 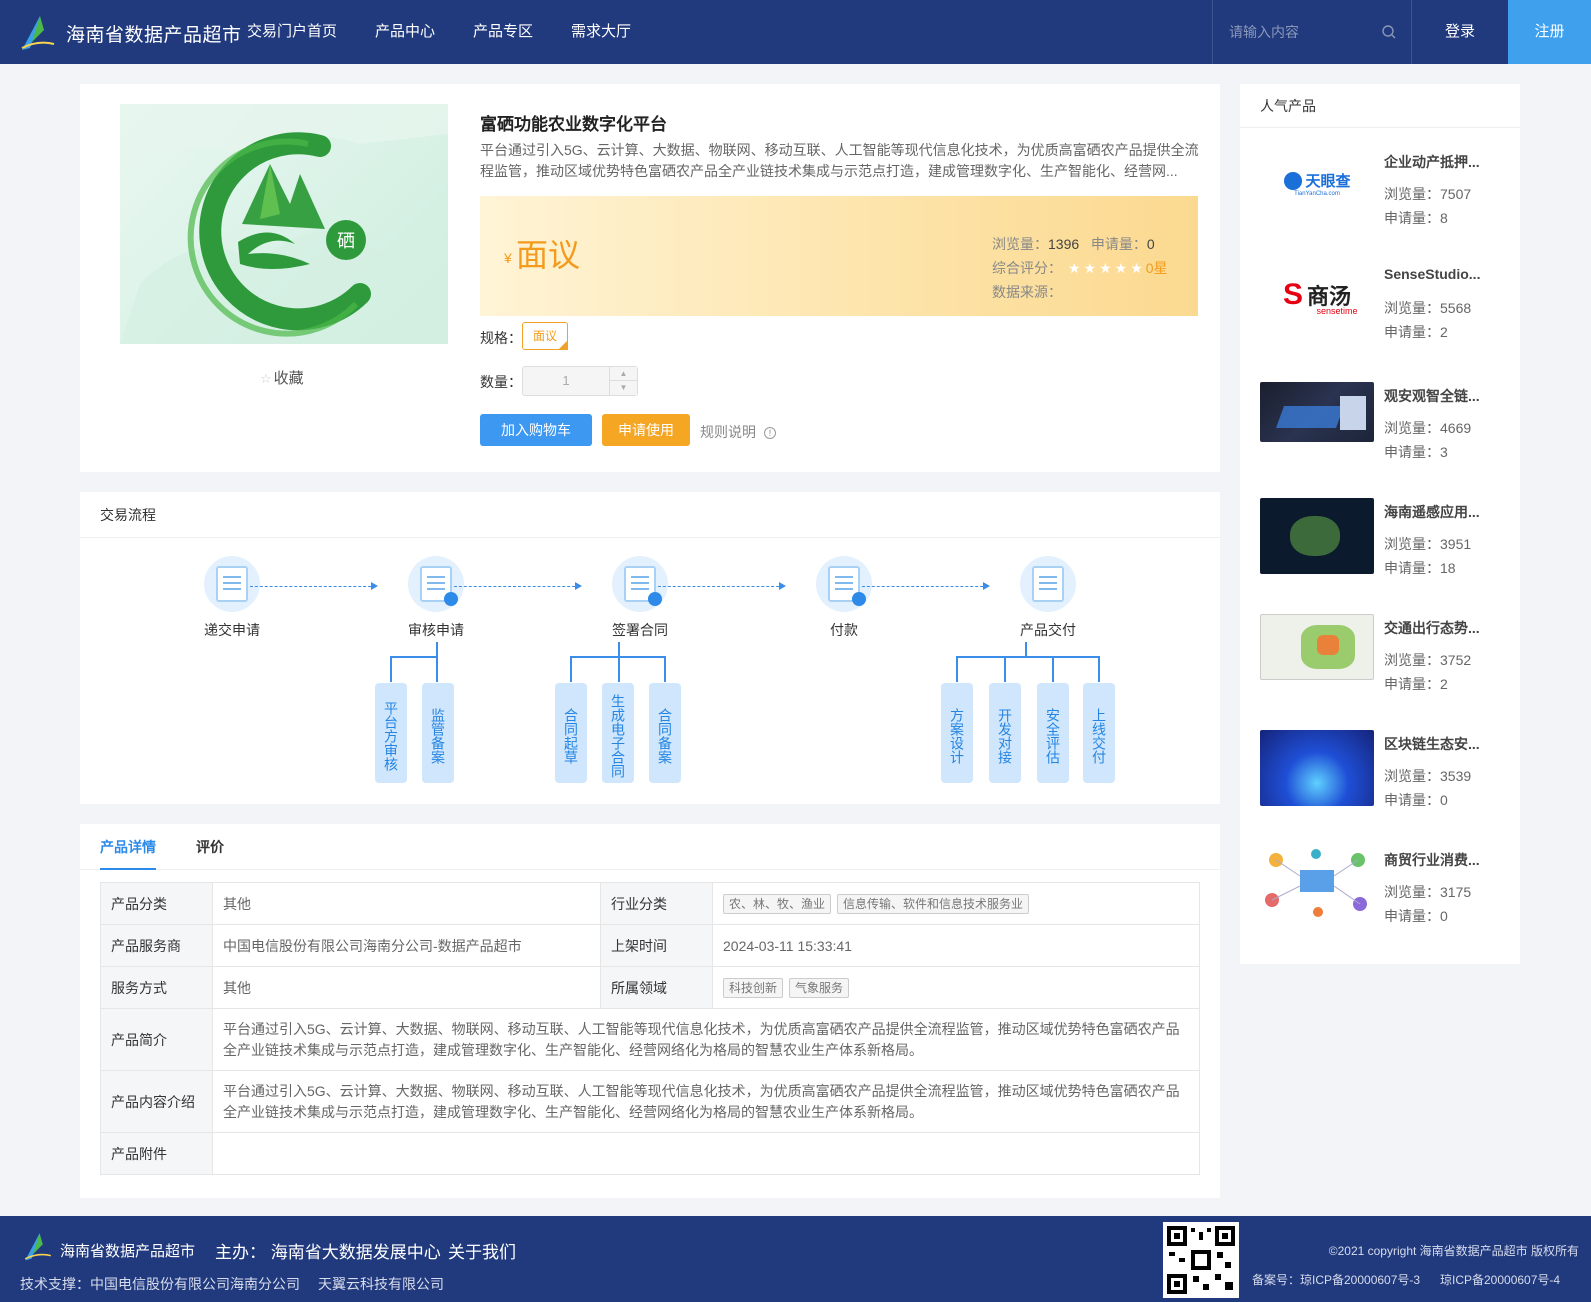 What do you see at coordinates (770, 433) in the screenshot?
I see `info-icon: !` at bounding box center [770, 433].